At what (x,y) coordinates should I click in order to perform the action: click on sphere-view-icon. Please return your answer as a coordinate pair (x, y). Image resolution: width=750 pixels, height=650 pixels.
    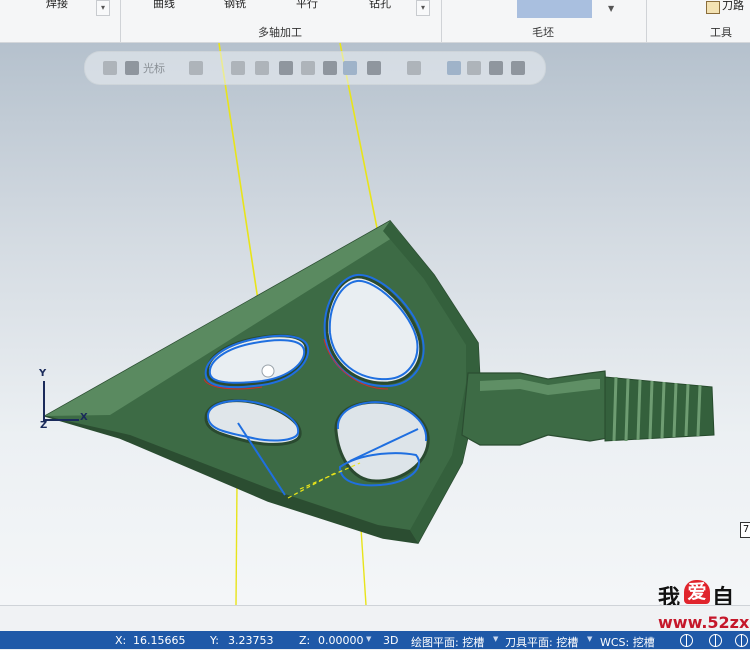
    Looking at the image, I should click on (350, 68).